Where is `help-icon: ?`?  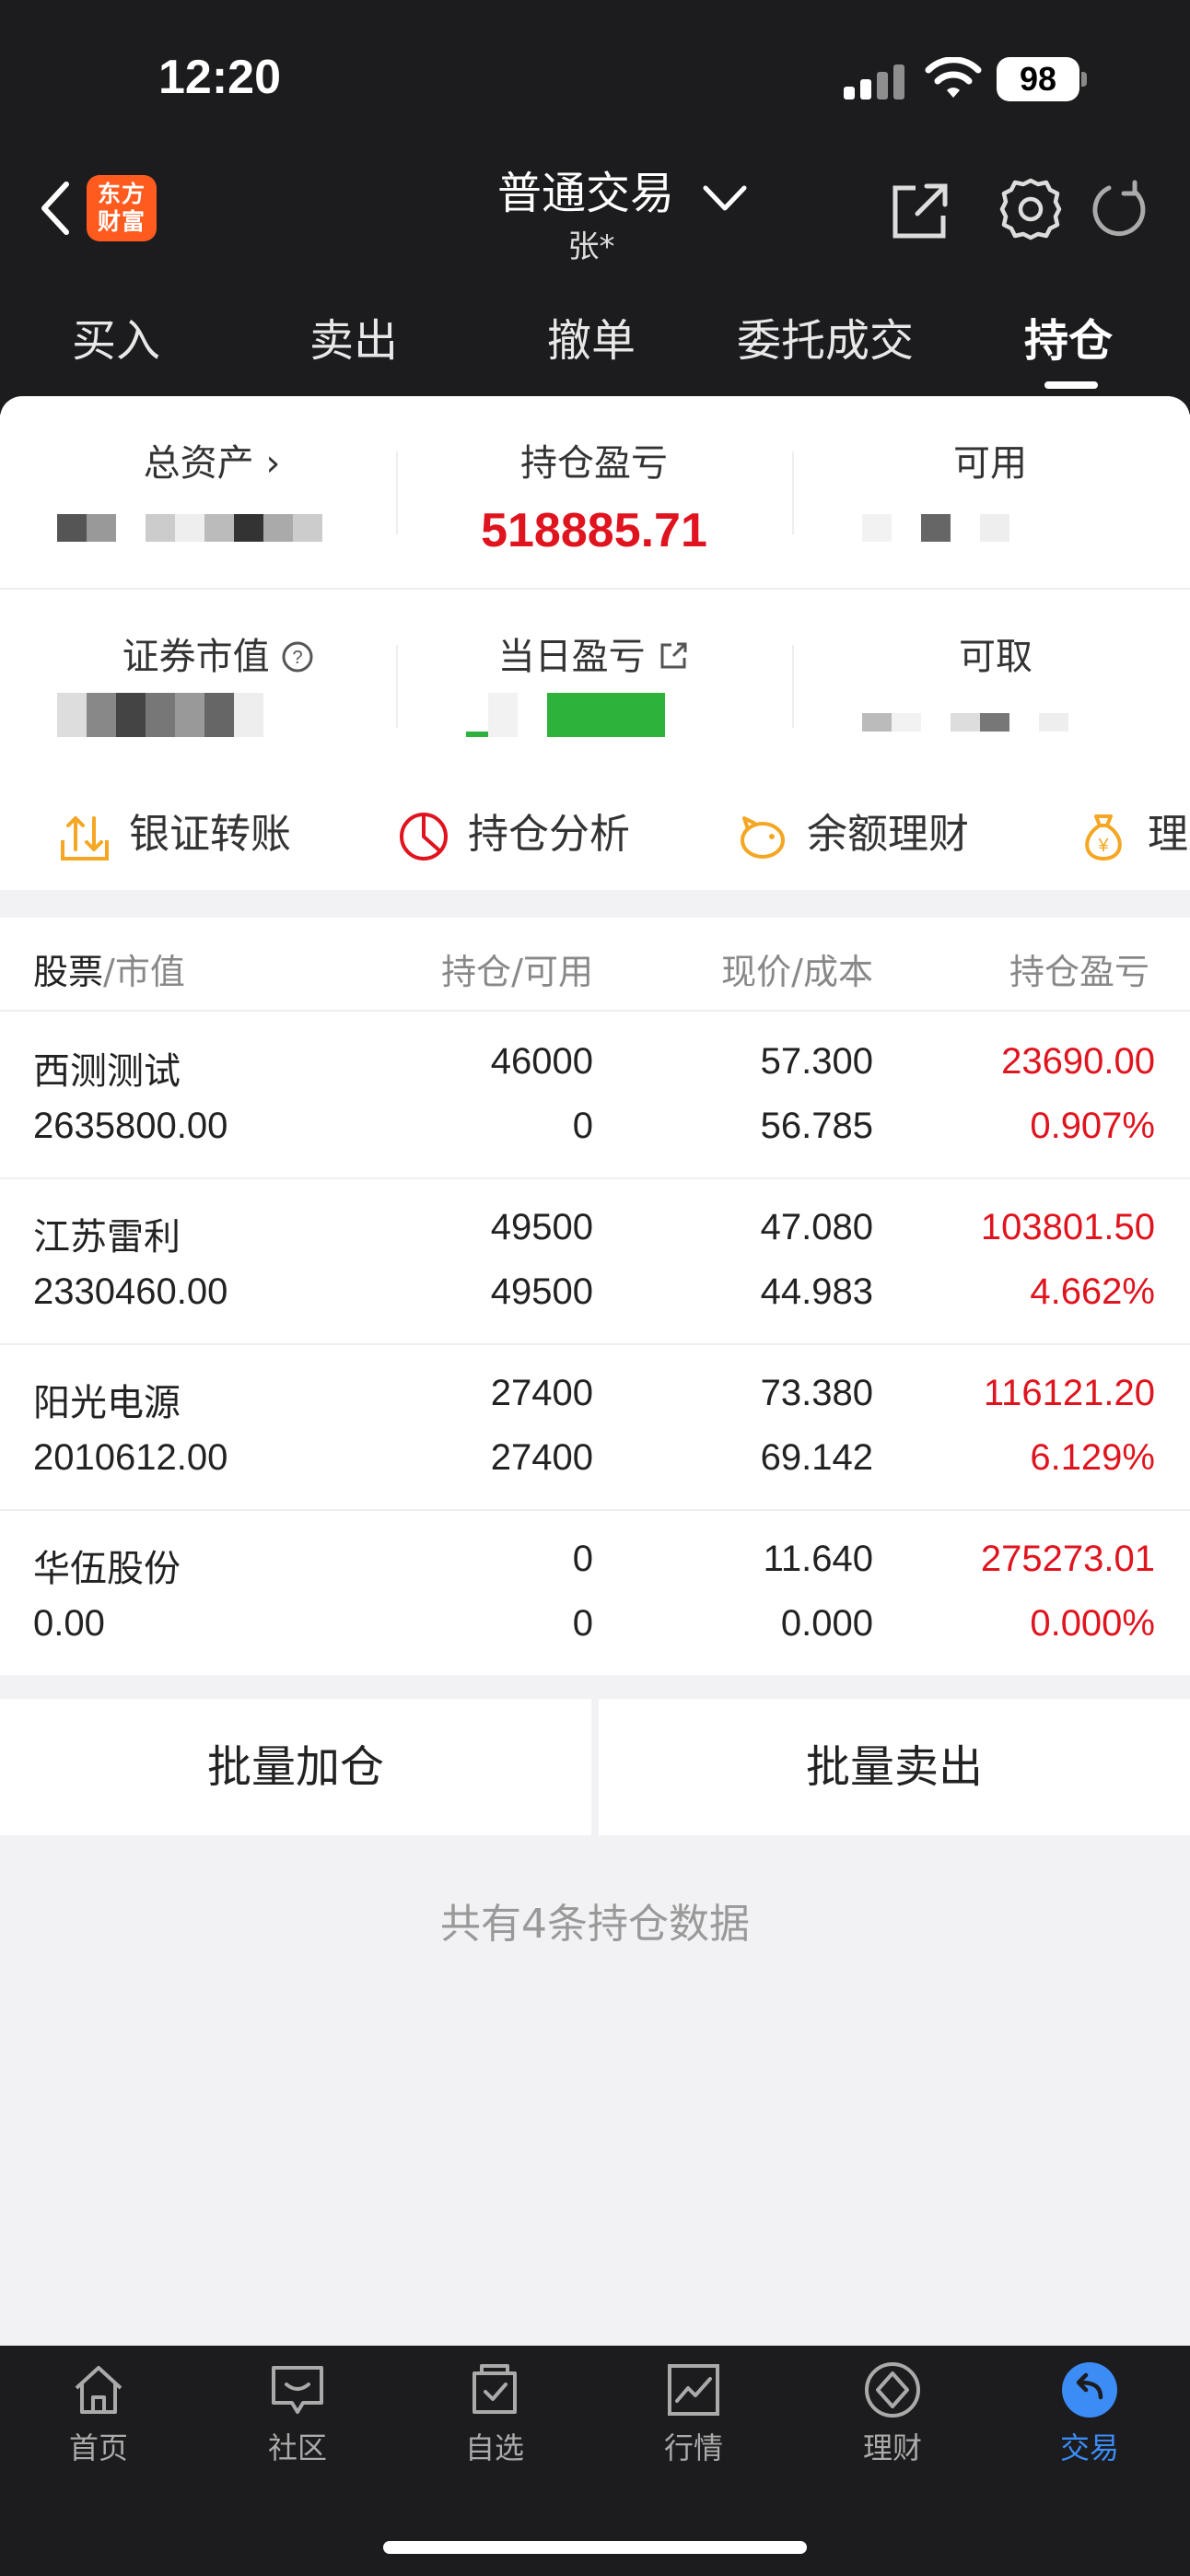
help-icon: ? is located at coordinates (297, 656).